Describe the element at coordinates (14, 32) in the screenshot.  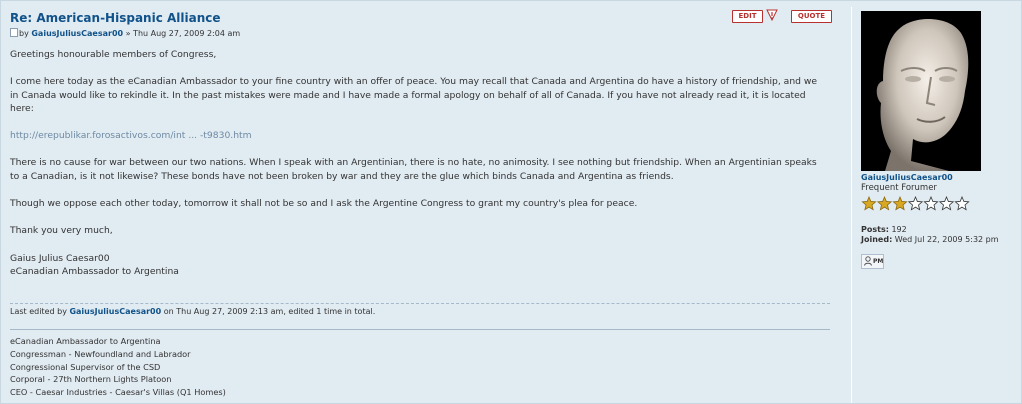
I see `post-icon` at that location.